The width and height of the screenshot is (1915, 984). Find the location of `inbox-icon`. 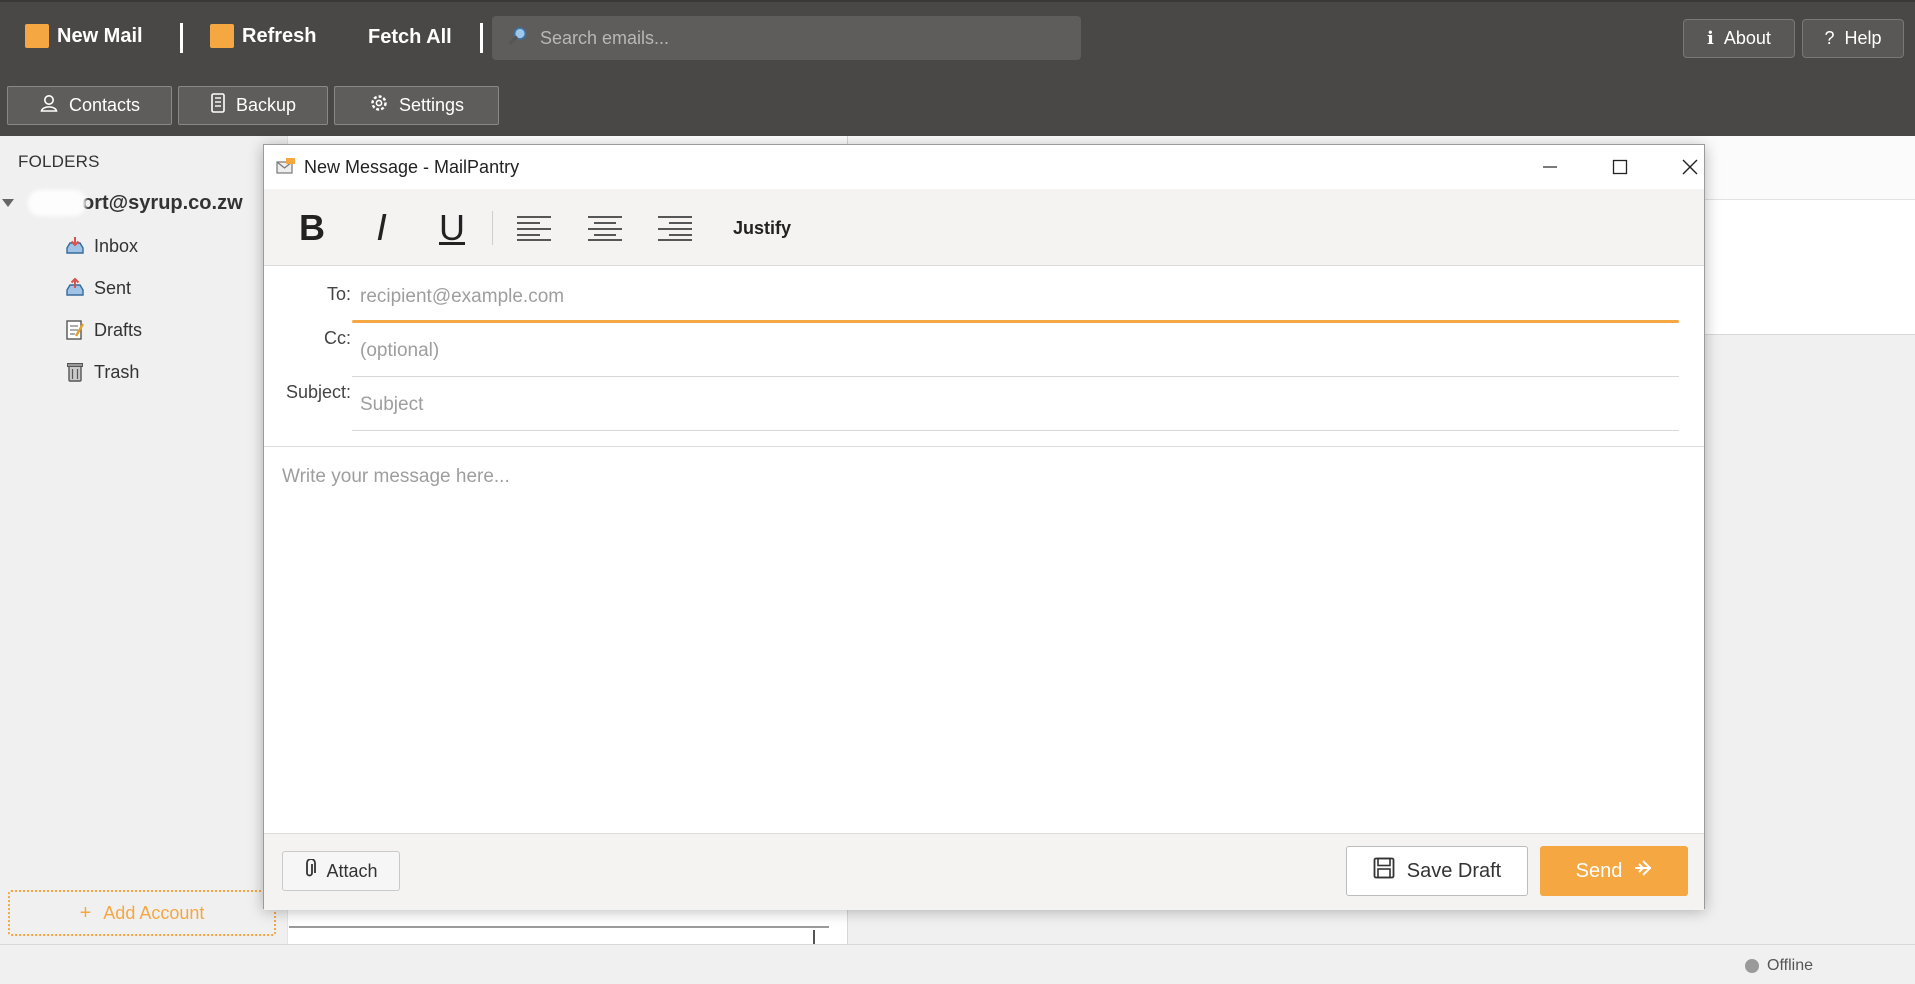

inbox-icon is located at coordinates (75, 246).